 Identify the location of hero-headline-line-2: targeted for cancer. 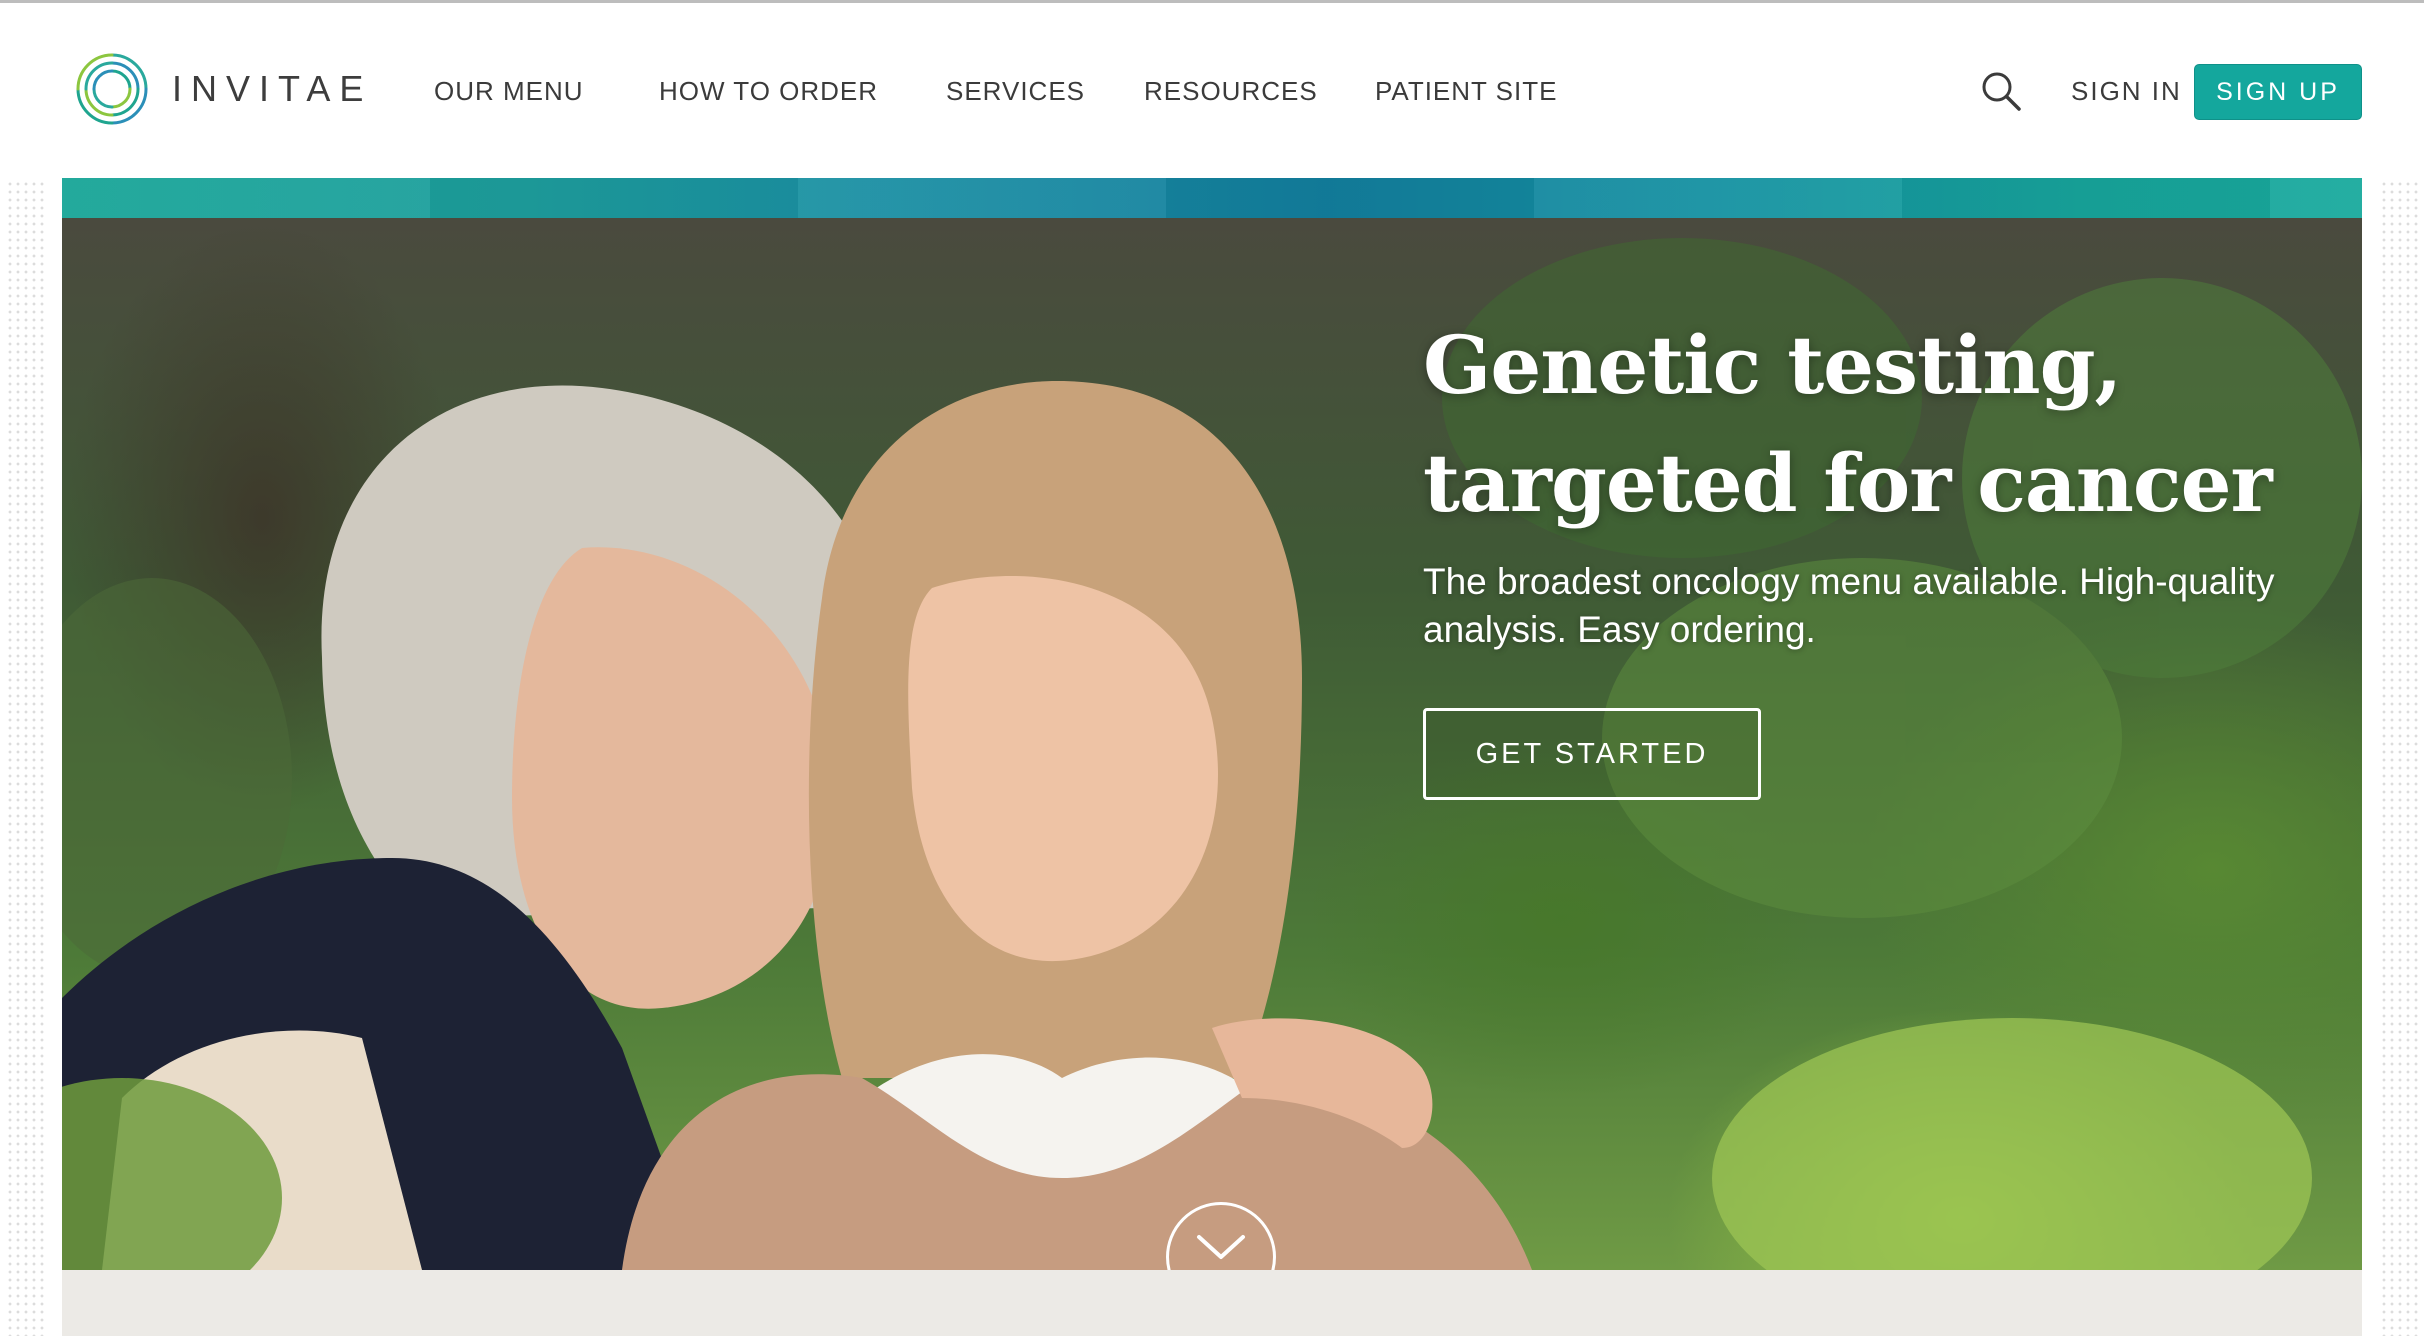
(1848, 483).